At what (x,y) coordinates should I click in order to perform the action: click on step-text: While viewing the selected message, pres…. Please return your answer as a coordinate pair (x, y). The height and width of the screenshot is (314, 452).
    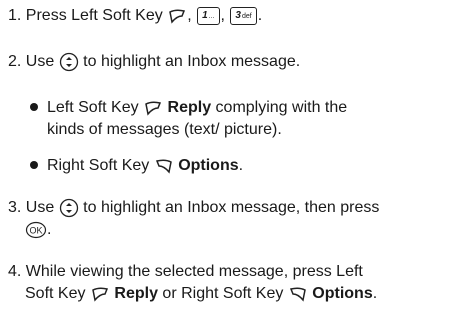
    Looking at the image, I should click on (194, 271).